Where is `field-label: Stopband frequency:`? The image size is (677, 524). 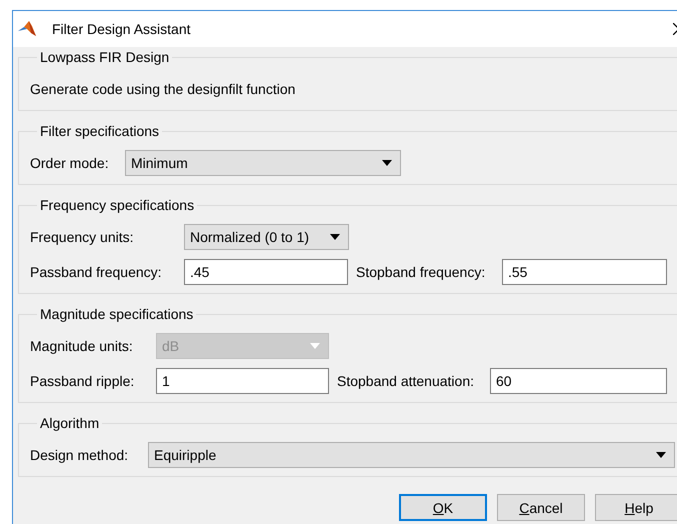
field-label: Stopband frequency: is located at coordinates (421, 272).